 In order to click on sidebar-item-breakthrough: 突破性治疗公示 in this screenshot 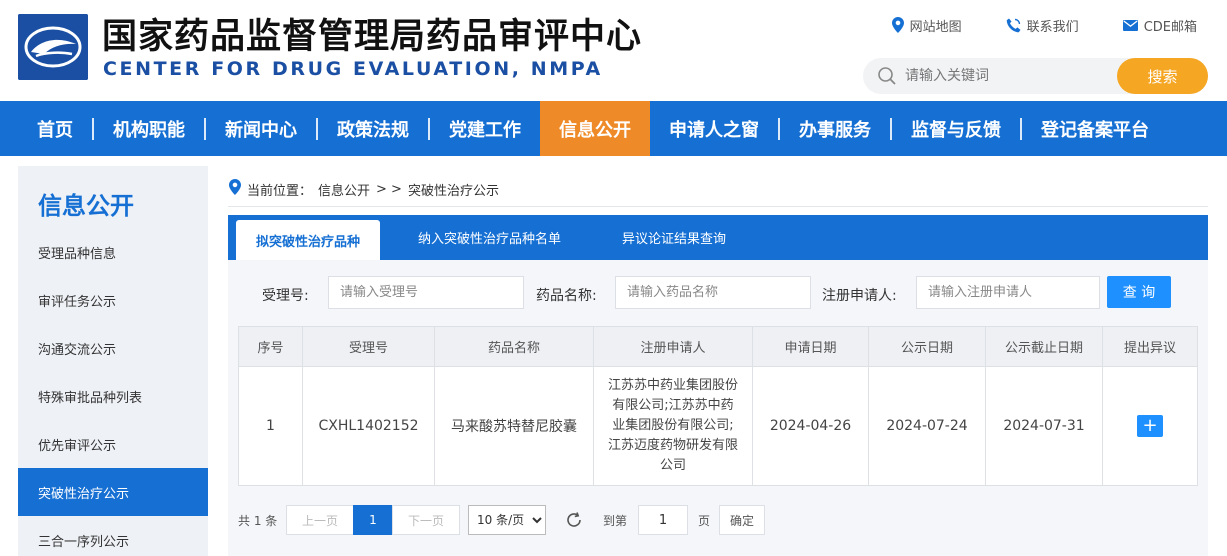, I will do `click(113, 492)`.